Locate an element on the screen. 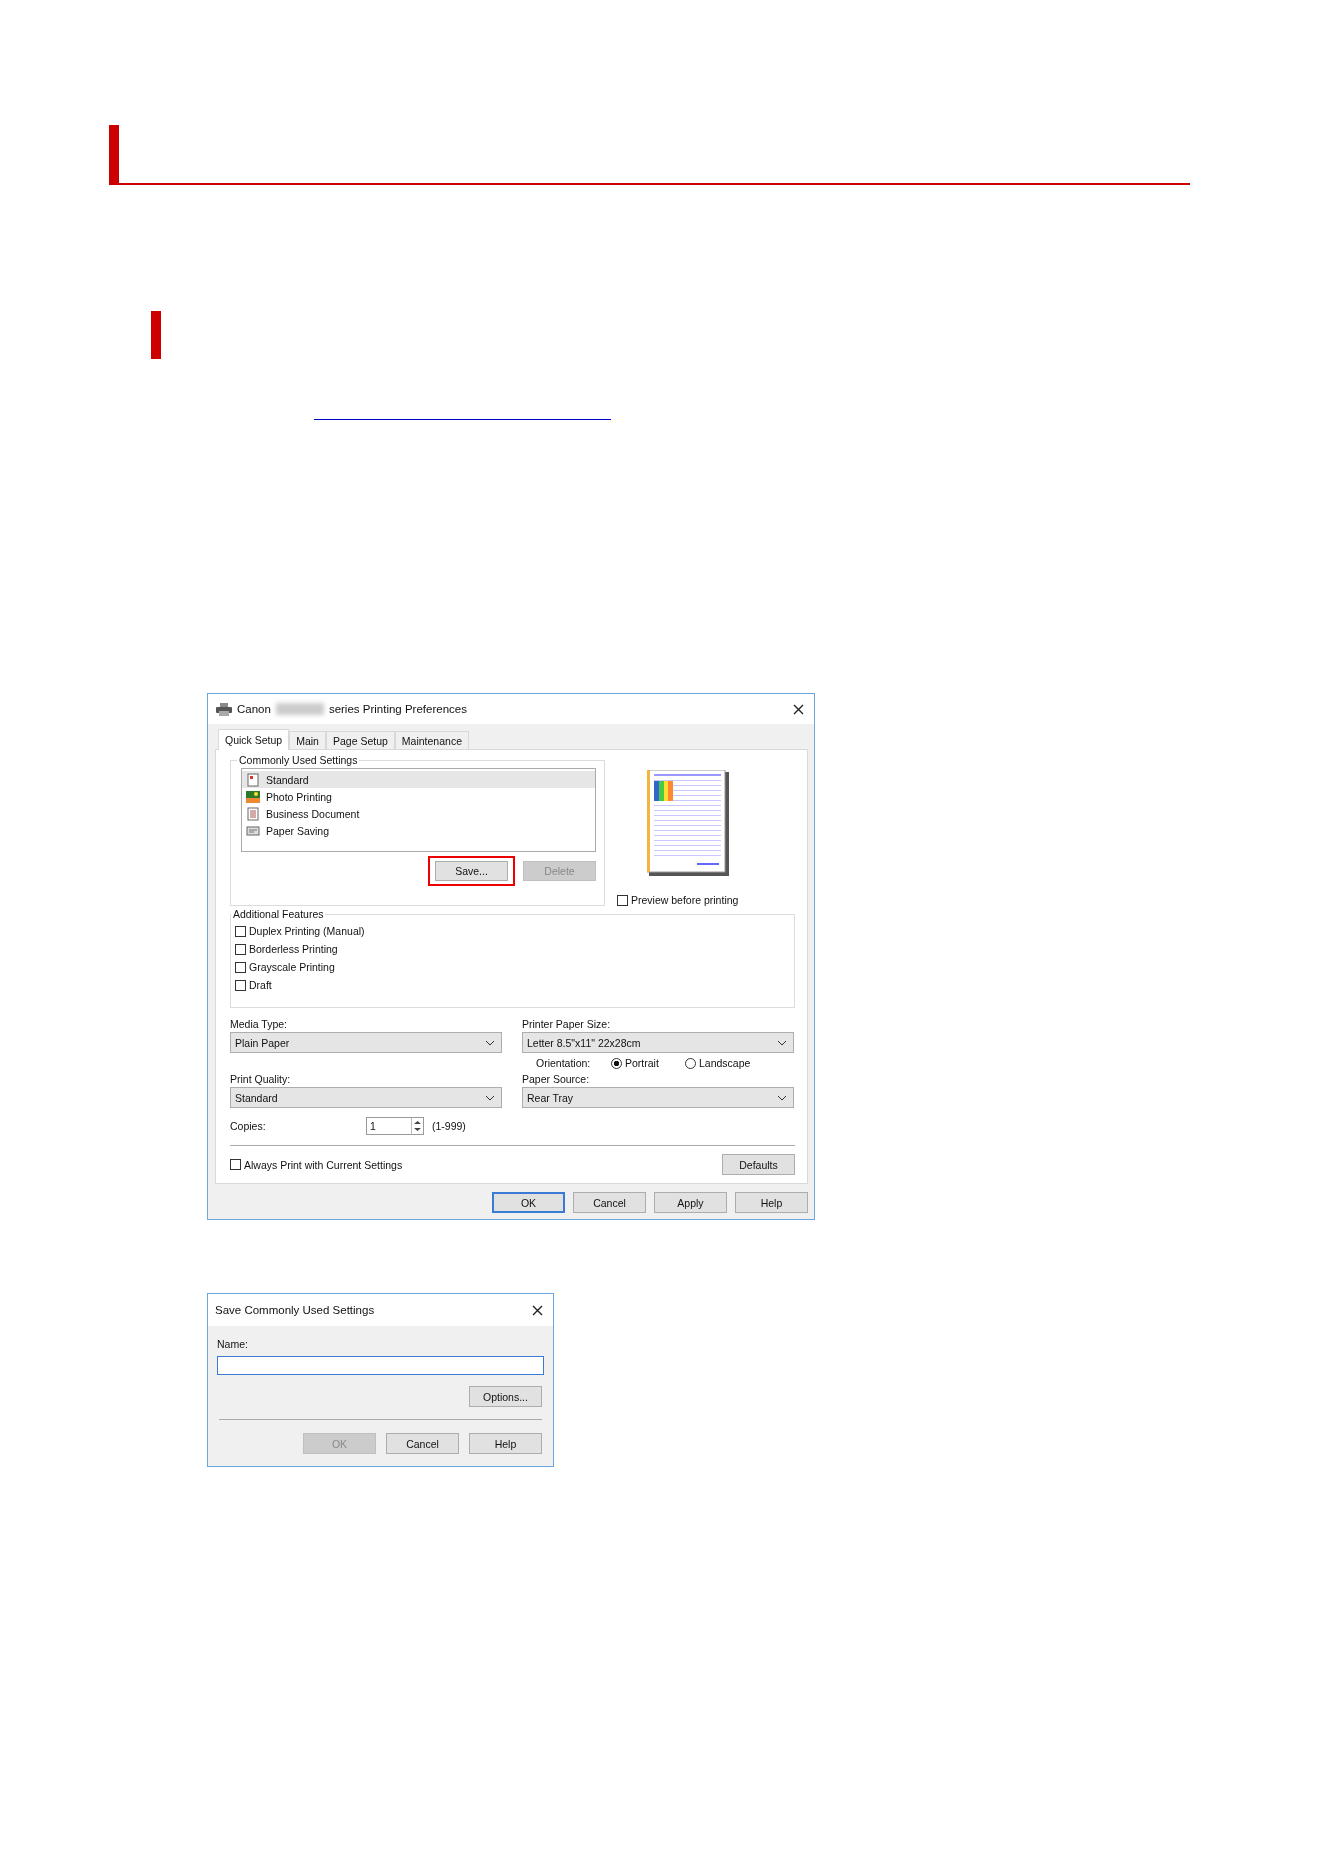 Image resolution: width=1324 pixels, height=1872 pixels. photo-icon is located at coordinates (253, 796).